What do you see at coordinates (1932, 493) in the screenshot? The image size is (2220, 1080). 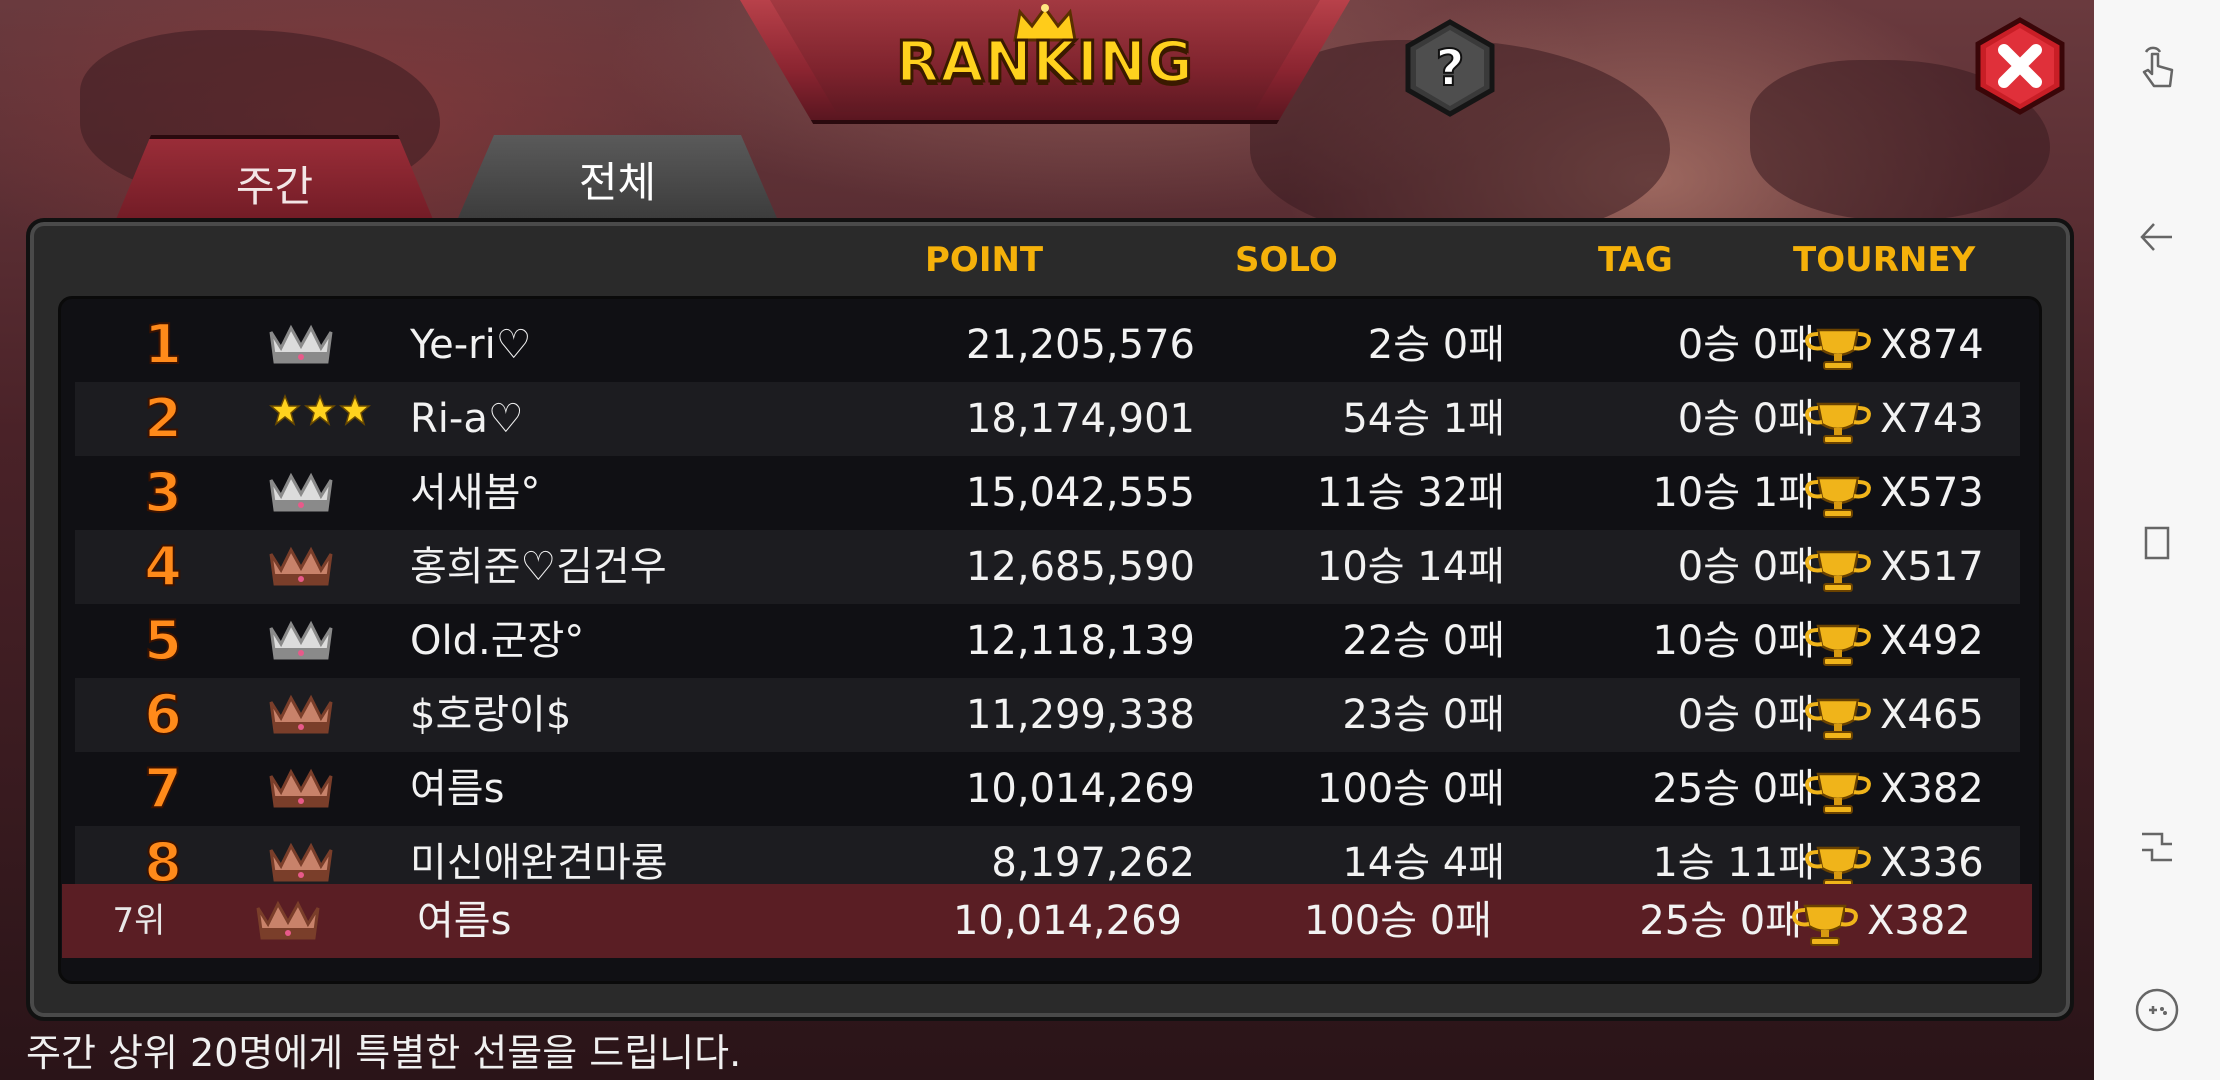 I see `tourney-value: X573` at bounding box center [1932, 493].